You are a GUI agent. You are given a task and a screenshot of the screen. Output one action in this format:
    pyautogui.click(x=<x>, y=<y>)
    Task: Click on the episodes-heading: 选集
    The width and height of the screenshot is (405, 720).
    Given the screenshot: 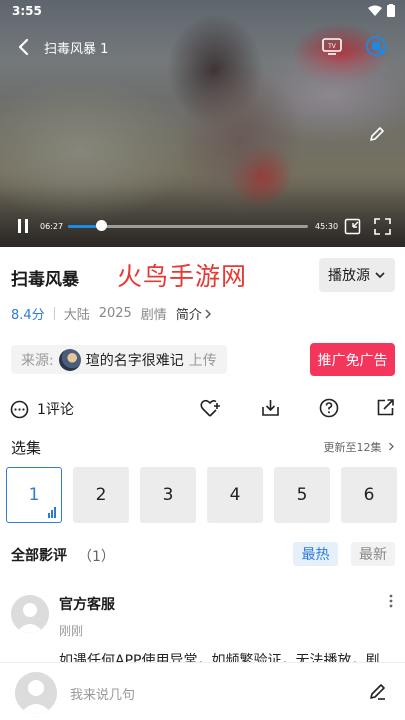 What is the action you would take?
    pyautogui.click(x=26, y=448)
    